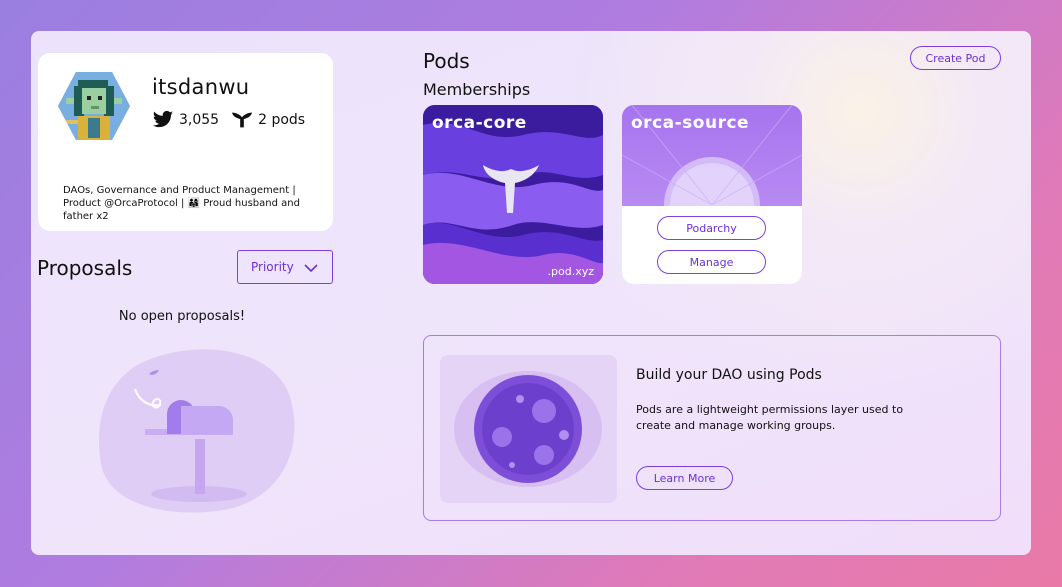  Describe the element at coordinates (712, 194) in the screenshot. I see `pod-card-orca-source: orca-source Podarchy Manage` at that location.